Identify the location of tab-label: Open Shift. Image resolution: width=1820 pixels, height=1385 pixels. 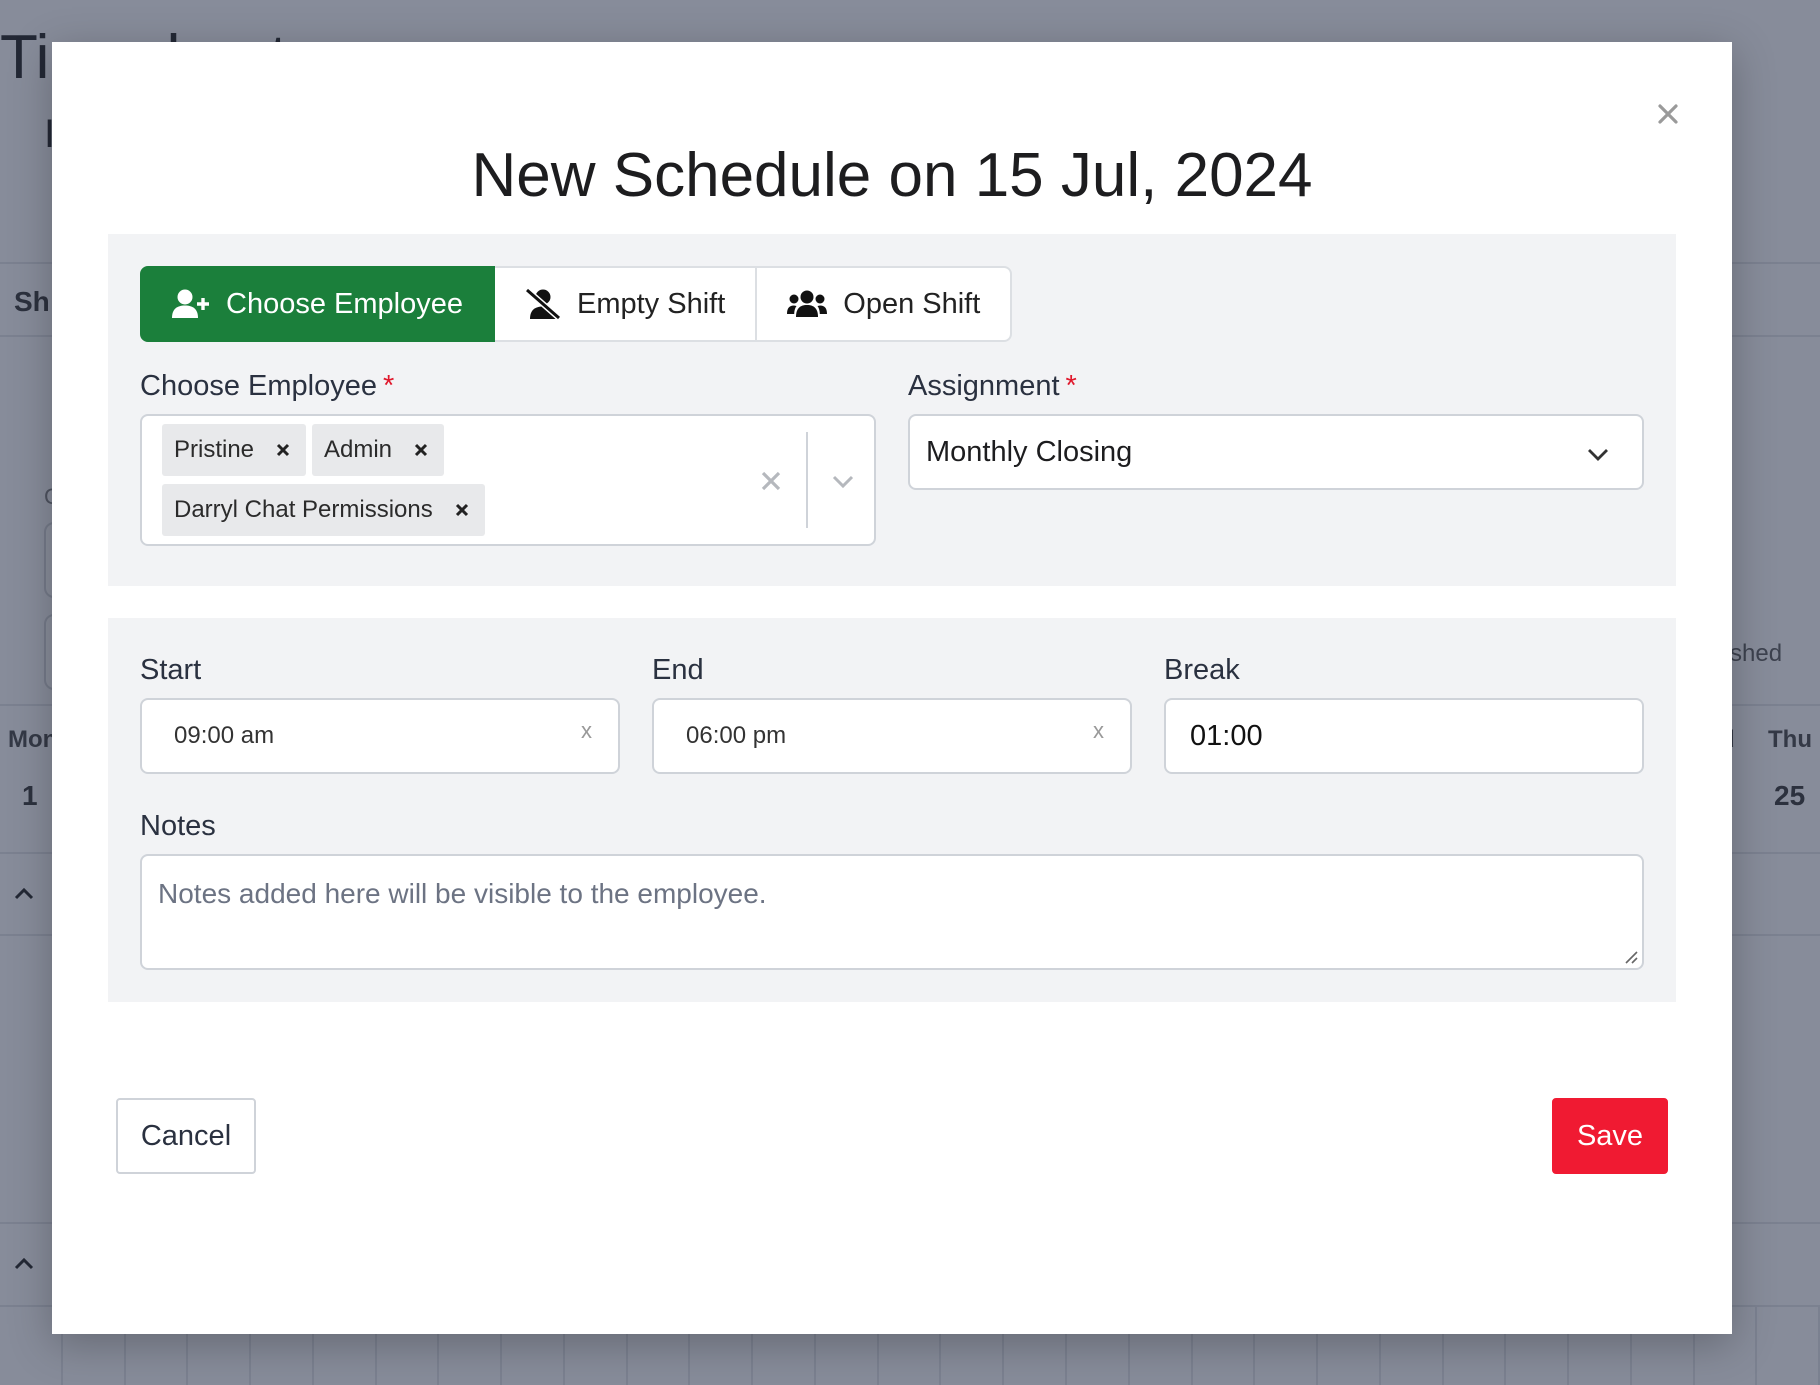
(912, 303).